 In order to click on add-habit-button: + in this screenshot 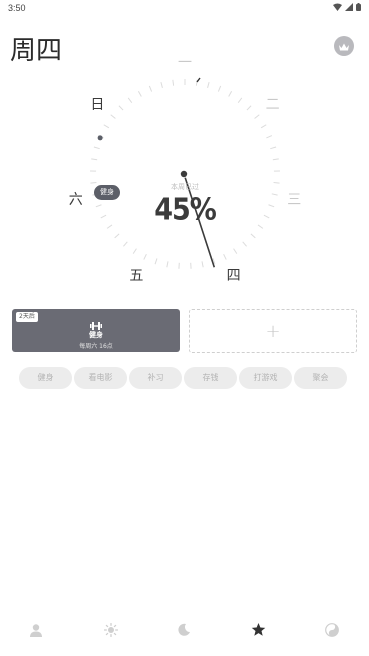, I will do `click(273, 331)`.